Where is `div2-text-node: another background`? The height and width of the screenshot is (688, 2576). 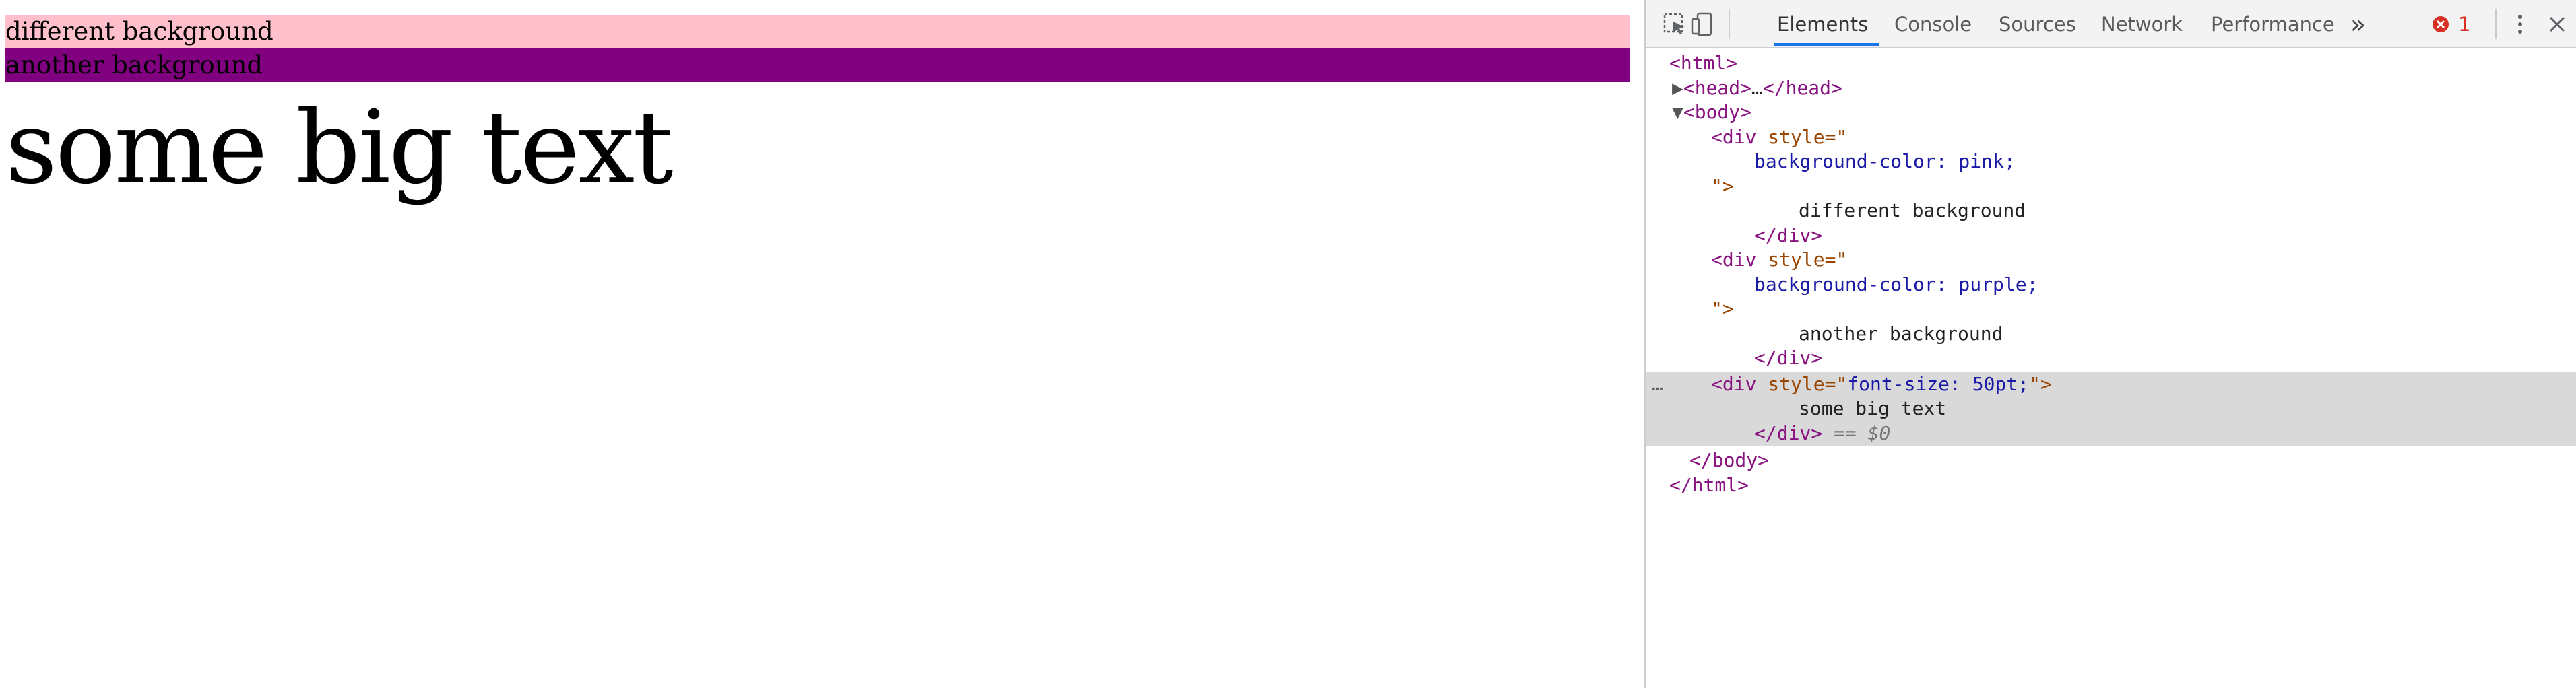 div2-text-node: another background is located at coordinates (1901, 333).